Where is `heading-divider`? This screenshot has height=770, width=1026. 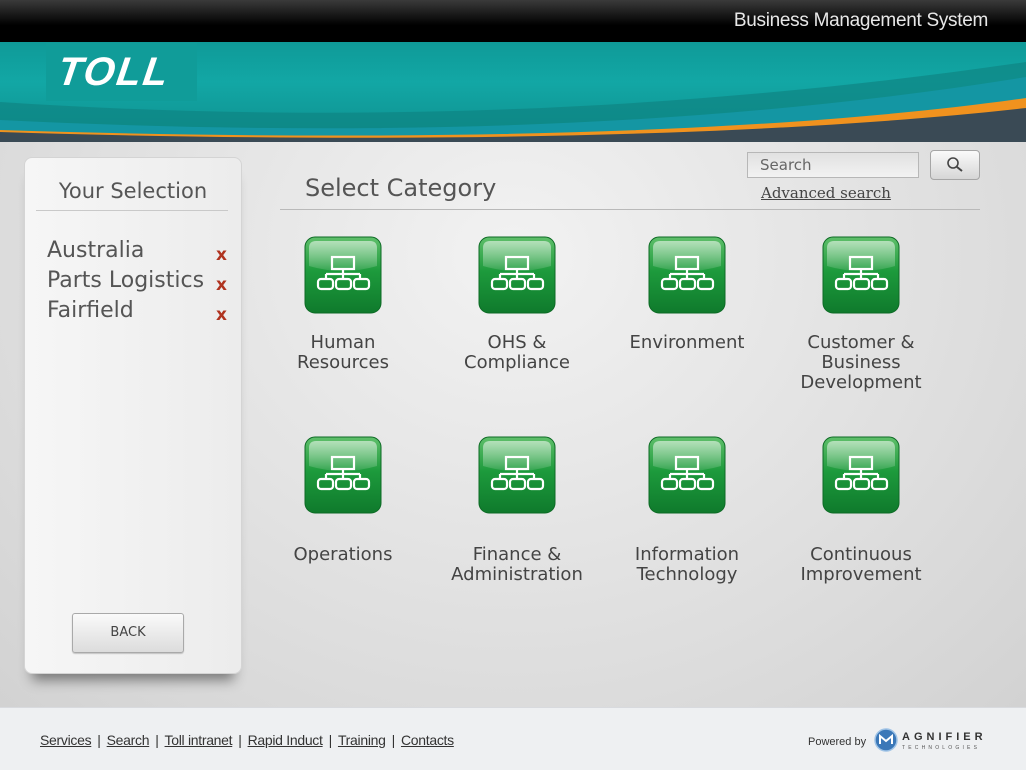 heading-divider is located at coordinates (630, 209).